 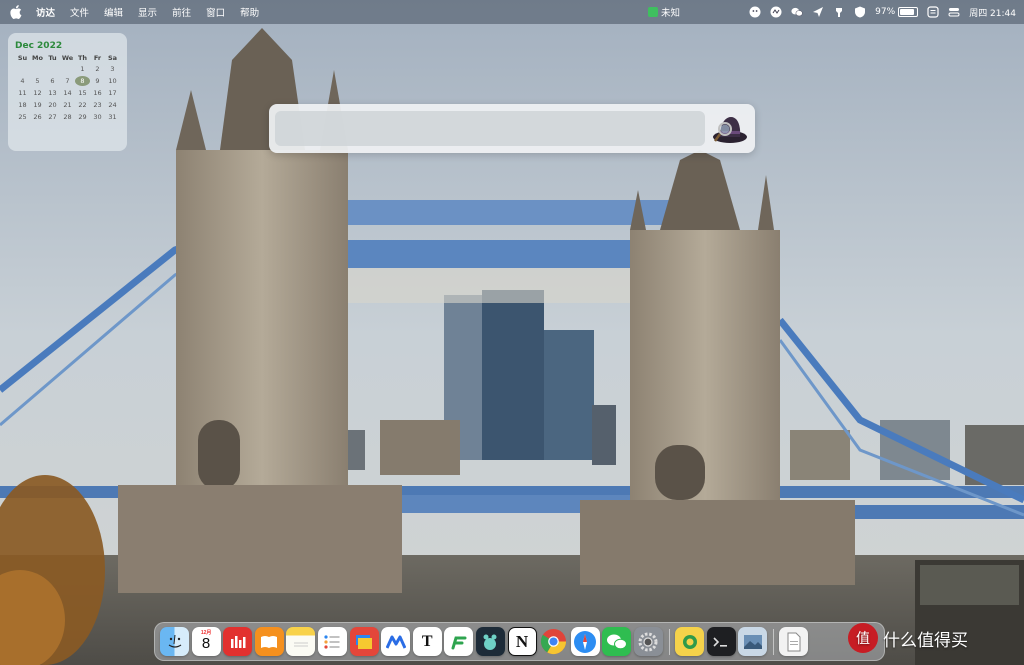 I want to click on calendar-weekday: We, so click(x=67, y=58).